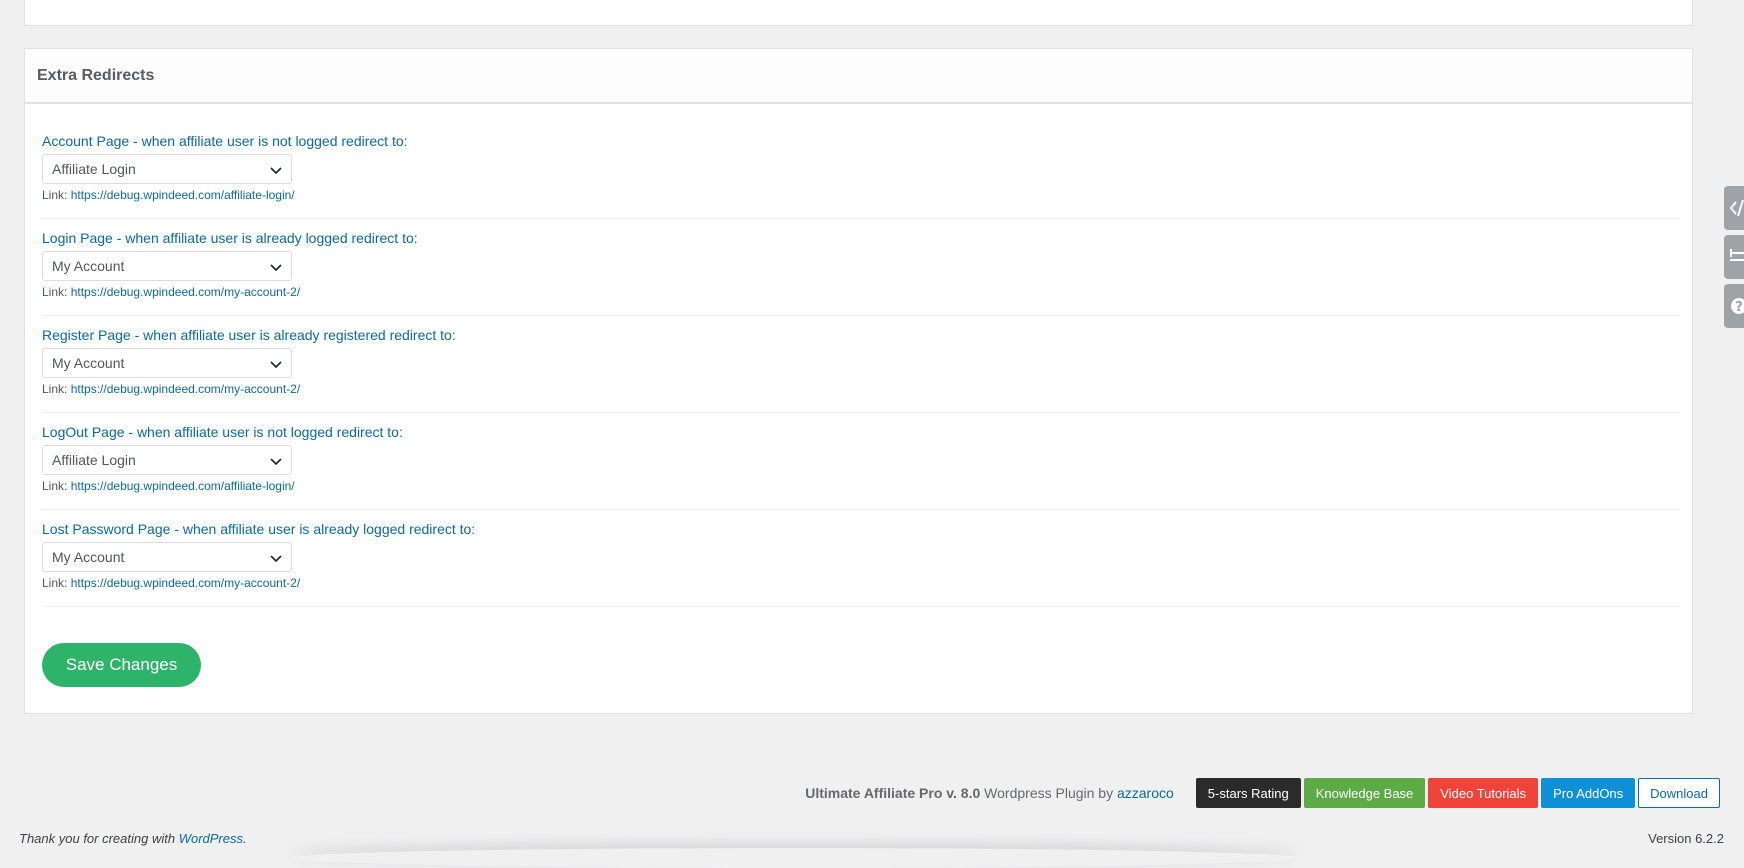  I want to click on redirect-select-account: Affiliate Login, so click(167, 169).